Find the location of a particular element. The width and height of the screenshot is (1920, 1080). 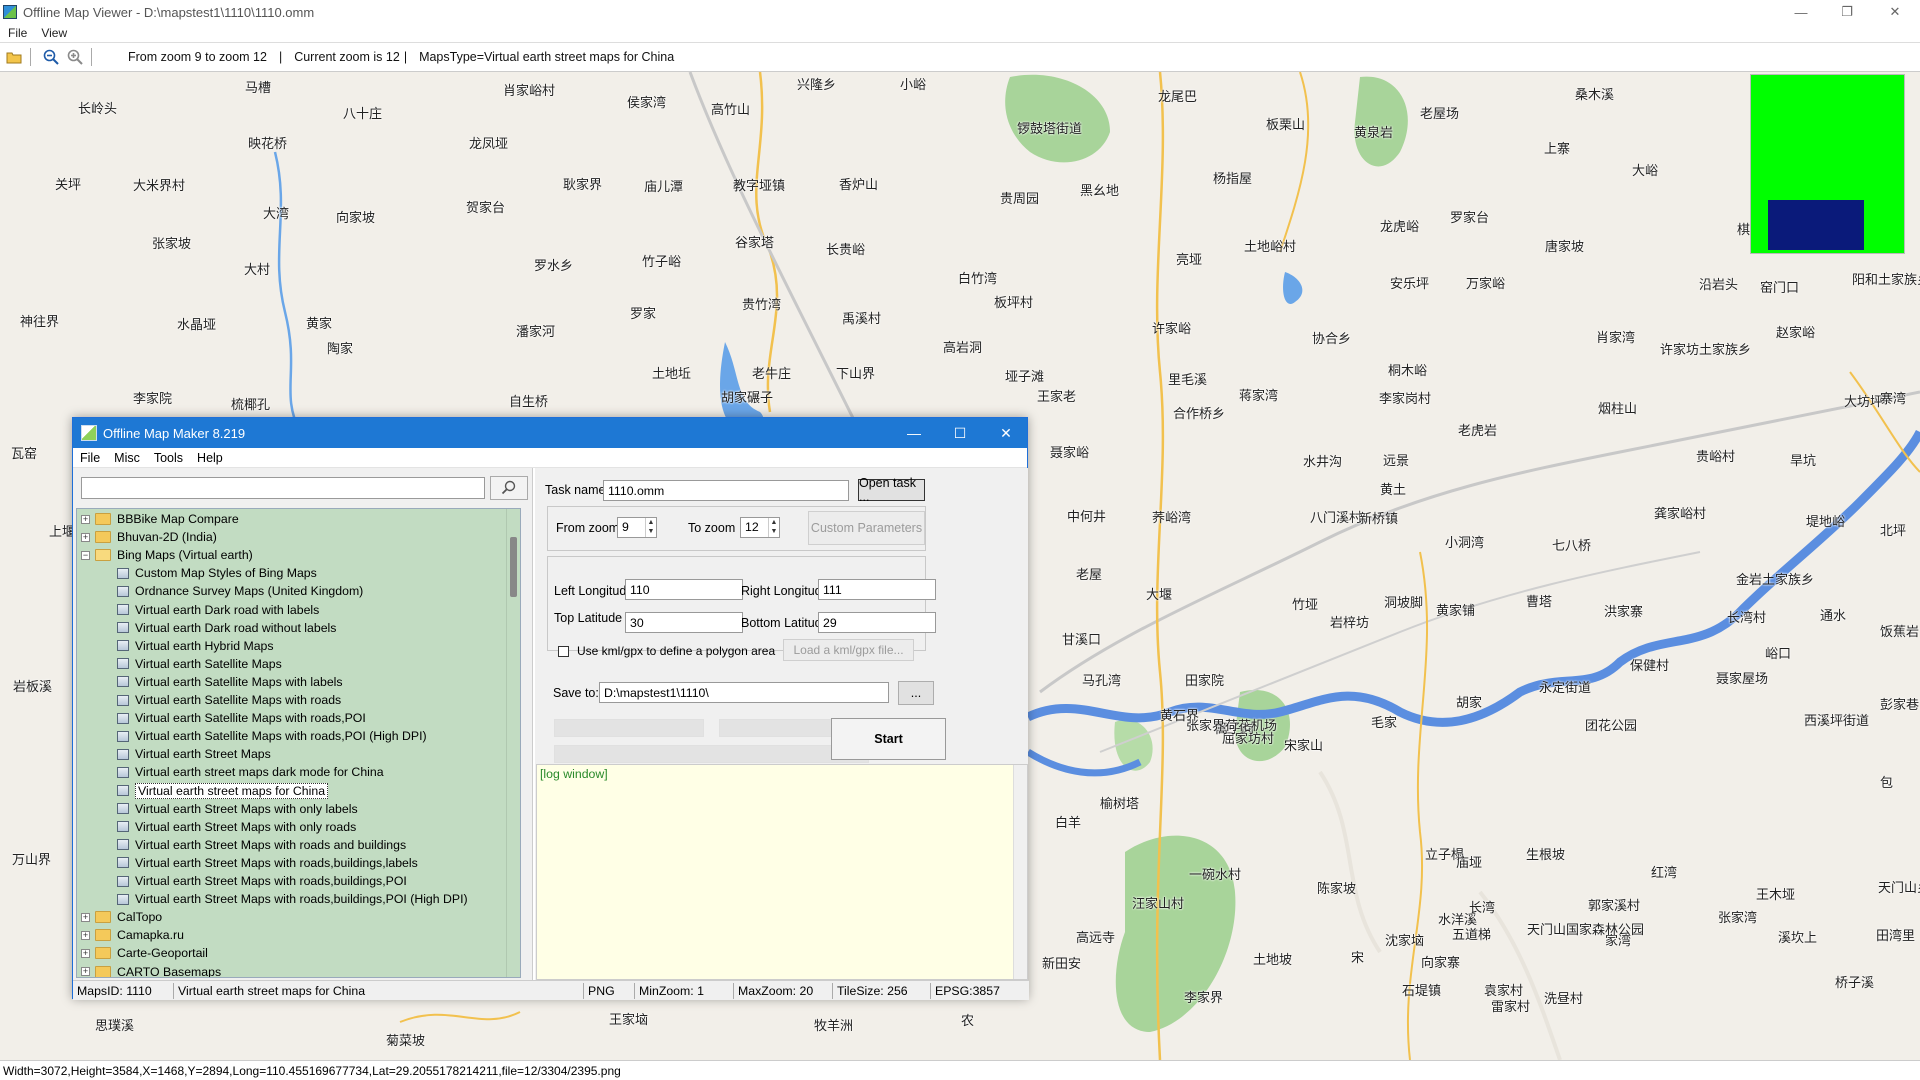

map-place-label: 菊菜坡 is located at coordinates (406, 1040).